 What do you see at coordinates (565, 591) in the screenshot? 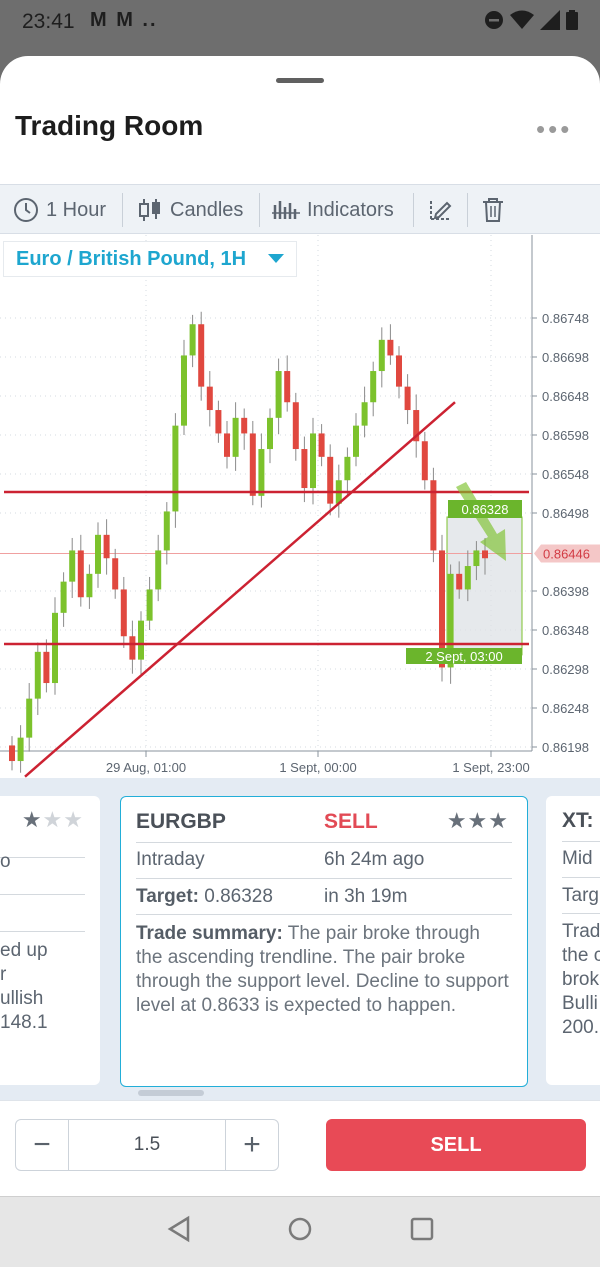
I see `y-tick-label: 0.86398` at bounding box center [565, 591].